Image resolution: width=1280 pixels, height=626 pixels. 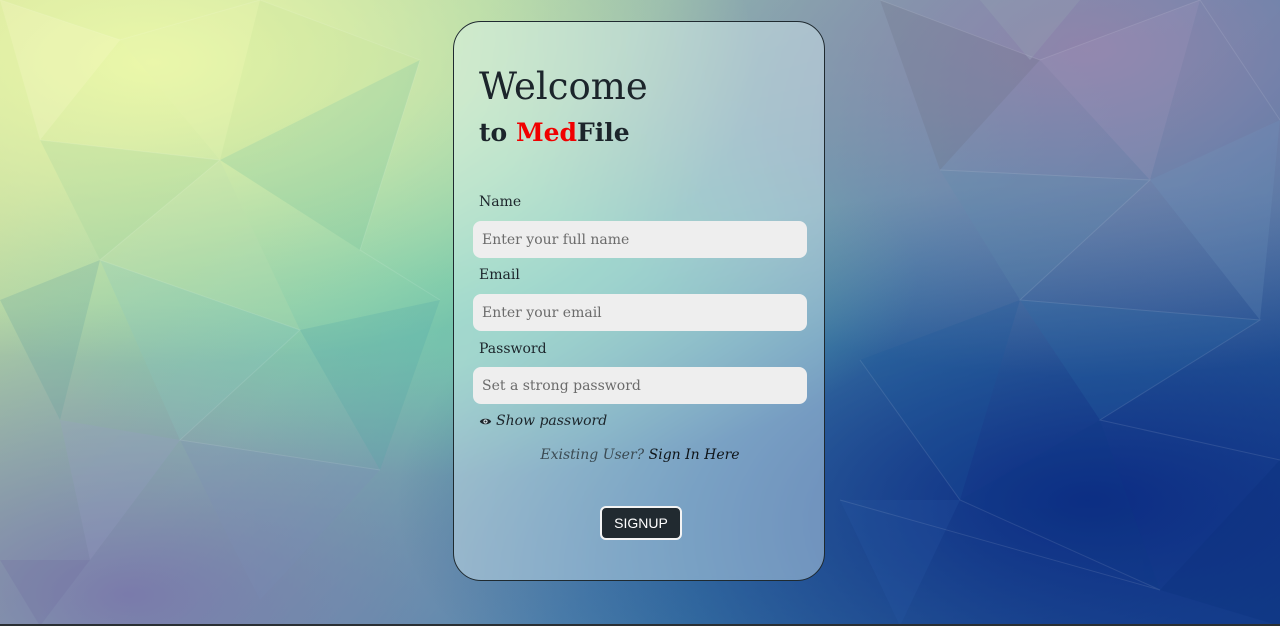 I want to click on password-label: Password, so click(x=513, y=349).